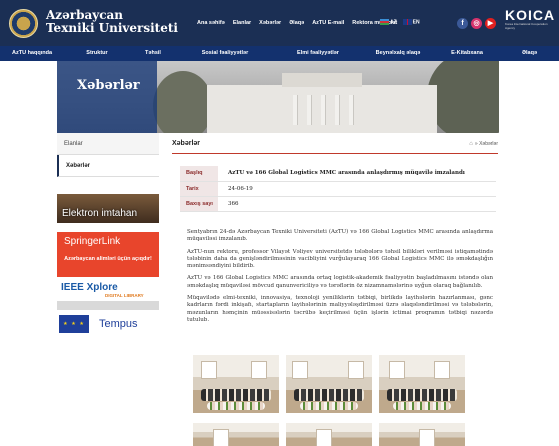  Describe the element at coordinates (108, 264) in the screenshot. I see `promo-alimler: Azərbaycan alimləri üçün açıqdır!` at that location.